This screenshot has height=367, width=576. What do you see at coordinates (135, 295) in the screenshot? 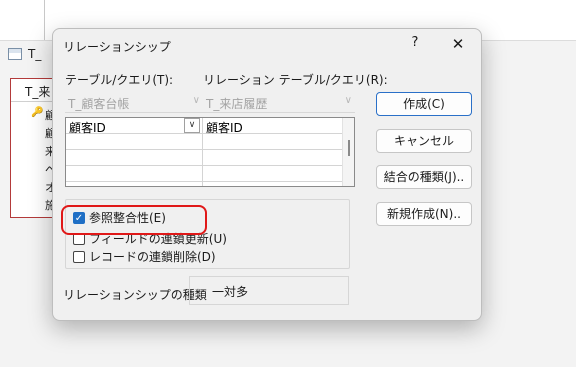
I see `relationship-type-label: リレーションシップの種類` at bounding box center [135, 295].